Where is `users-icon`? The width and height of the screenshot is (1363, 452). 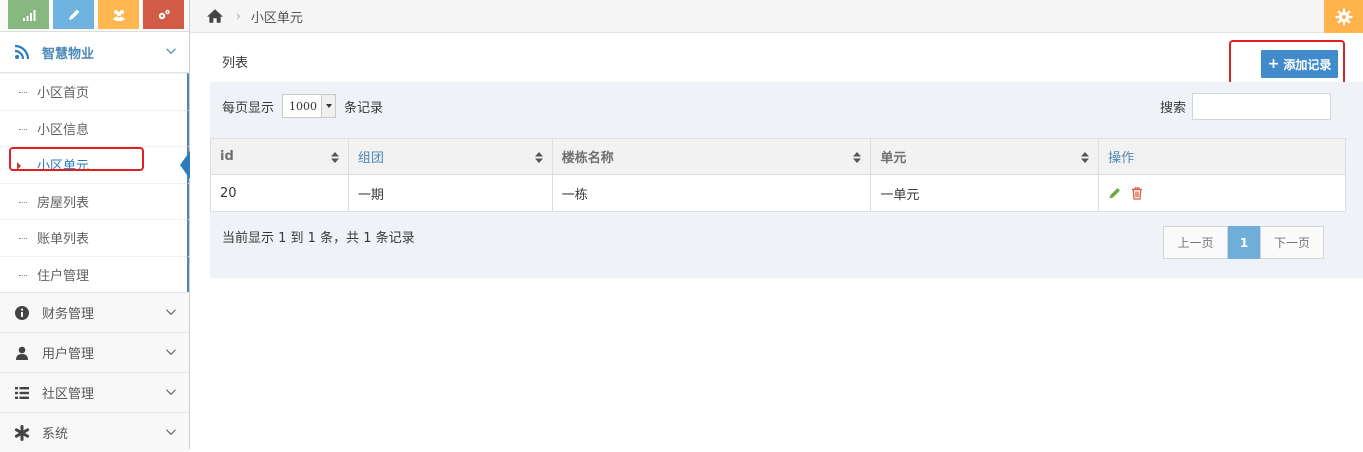 users-icon is located at coordinates (118, 15).